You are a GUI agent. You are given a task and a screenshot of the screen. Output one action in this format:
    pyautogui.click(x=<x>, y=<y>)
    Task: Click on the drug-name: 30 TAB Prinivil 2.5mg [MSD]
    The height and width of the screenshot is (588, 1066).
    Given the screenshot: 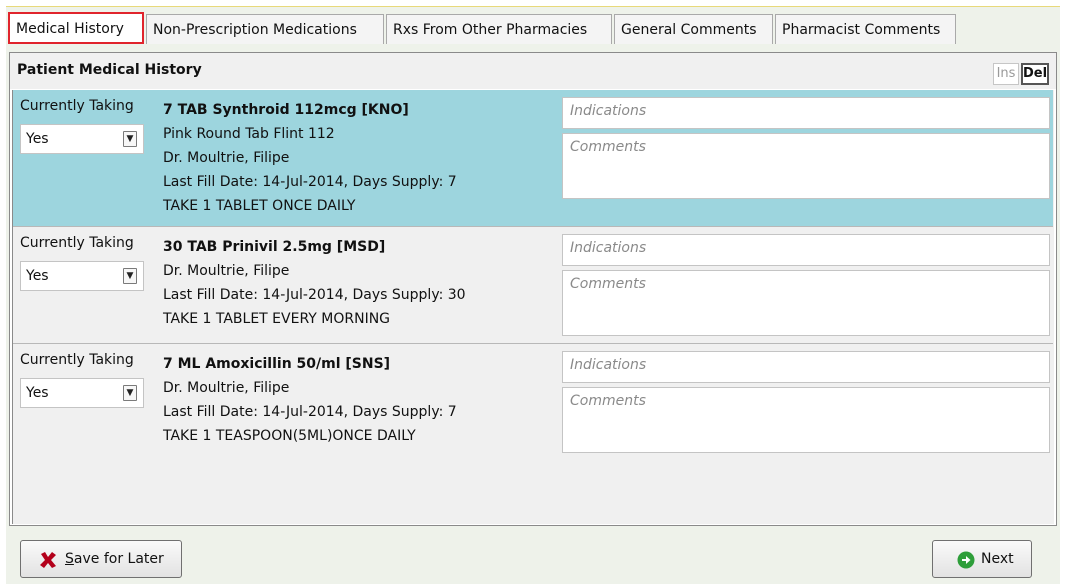 What is the action you would take?
    pyautogui.click(x=274, y=247)
    